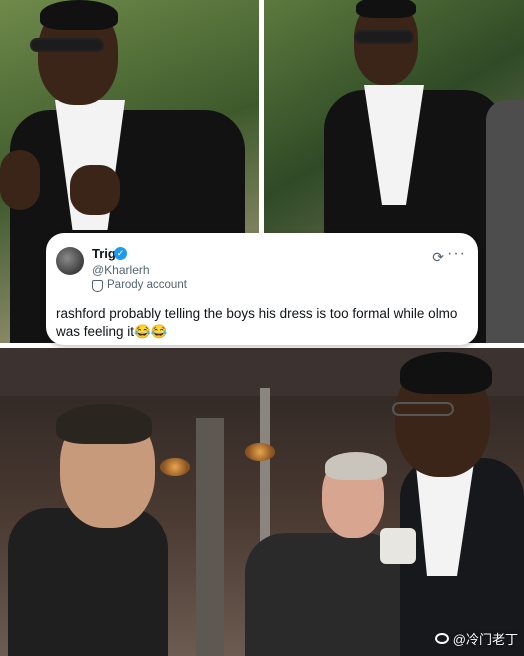 This screenshot has height=656, width=524. What do you see at coordinates (398, 546) in the screenshot?
I see `sign` at bounding box center [398, 546].